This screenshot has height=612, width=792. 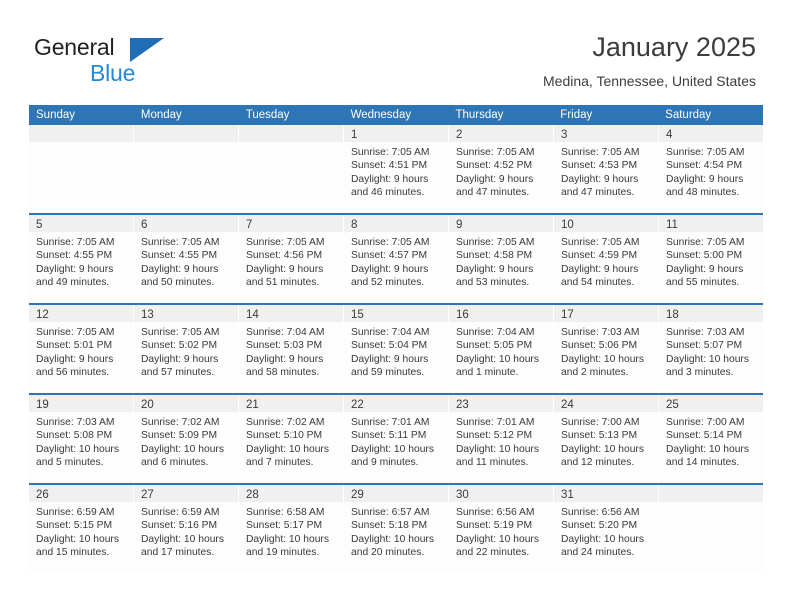 What do you see at coordinates (711, 493) in the screenshot?
I see `day-number-strip` at bounding box center [711, 493].